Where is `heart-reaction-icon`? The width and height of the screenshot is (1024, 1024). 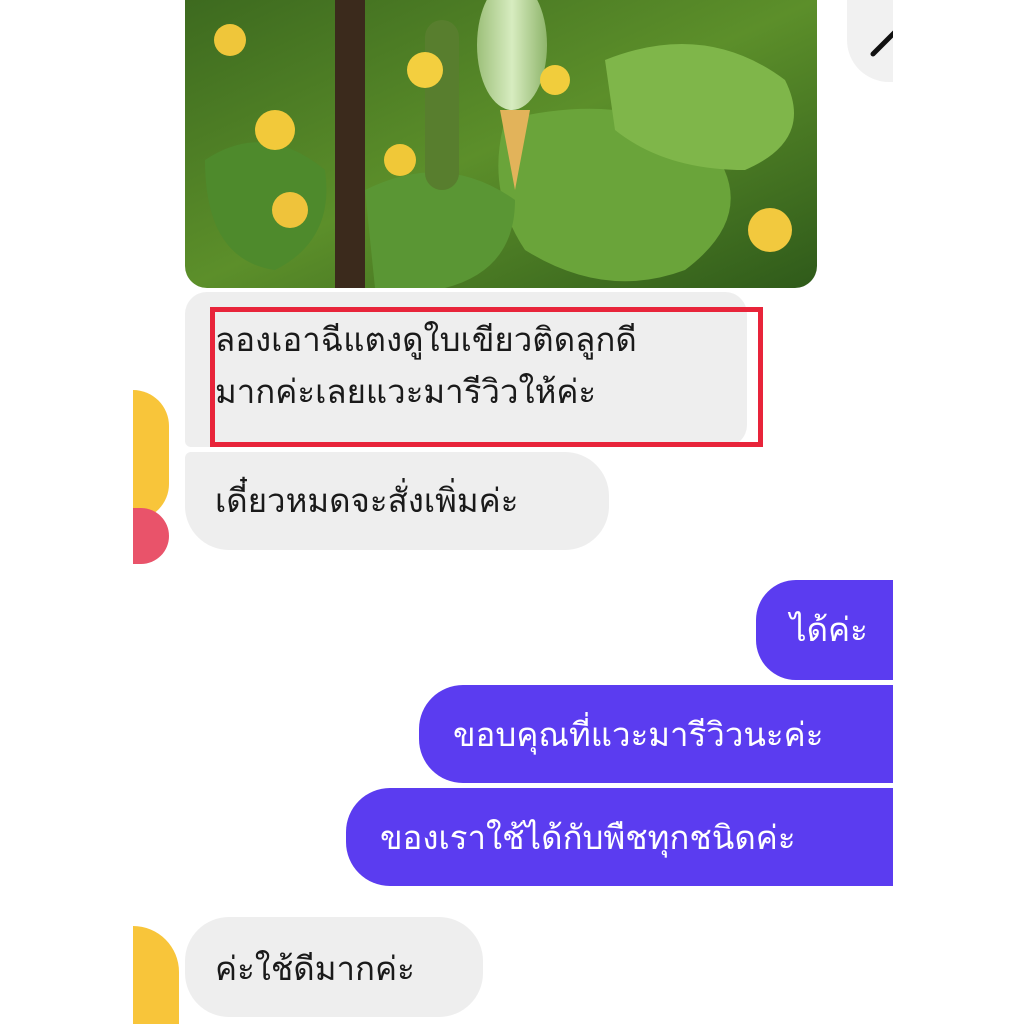
heart-reaction-icon is located at coordinates (151, 536).